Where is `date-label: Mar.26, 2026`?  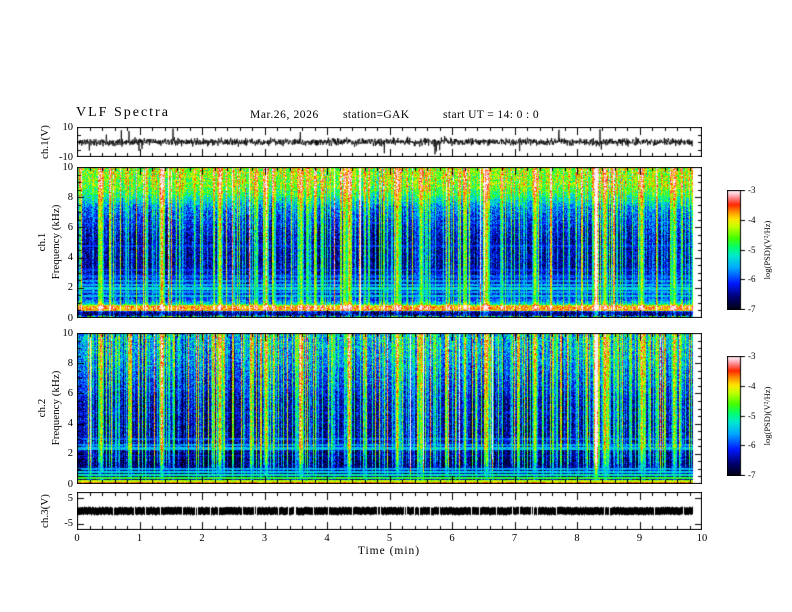 date-label: Mar.26, 2026 is located at coordinates (284, 115).